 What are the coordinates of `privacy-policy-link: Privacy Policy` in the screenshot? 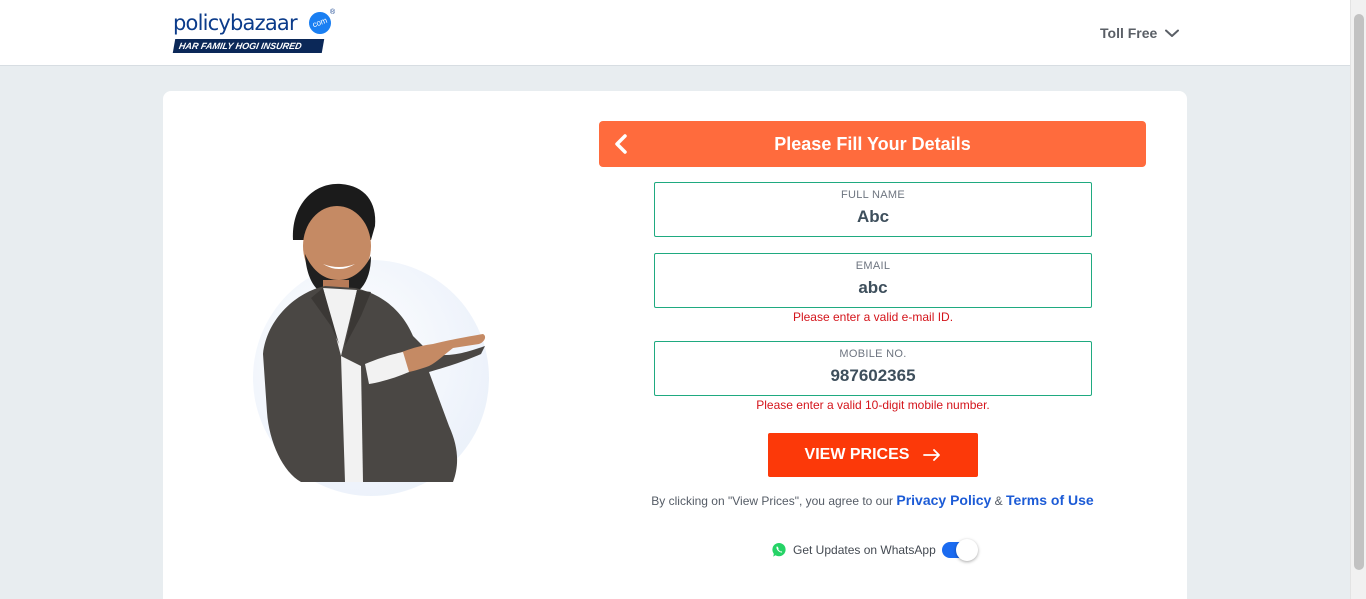 It's located at (943, 500).